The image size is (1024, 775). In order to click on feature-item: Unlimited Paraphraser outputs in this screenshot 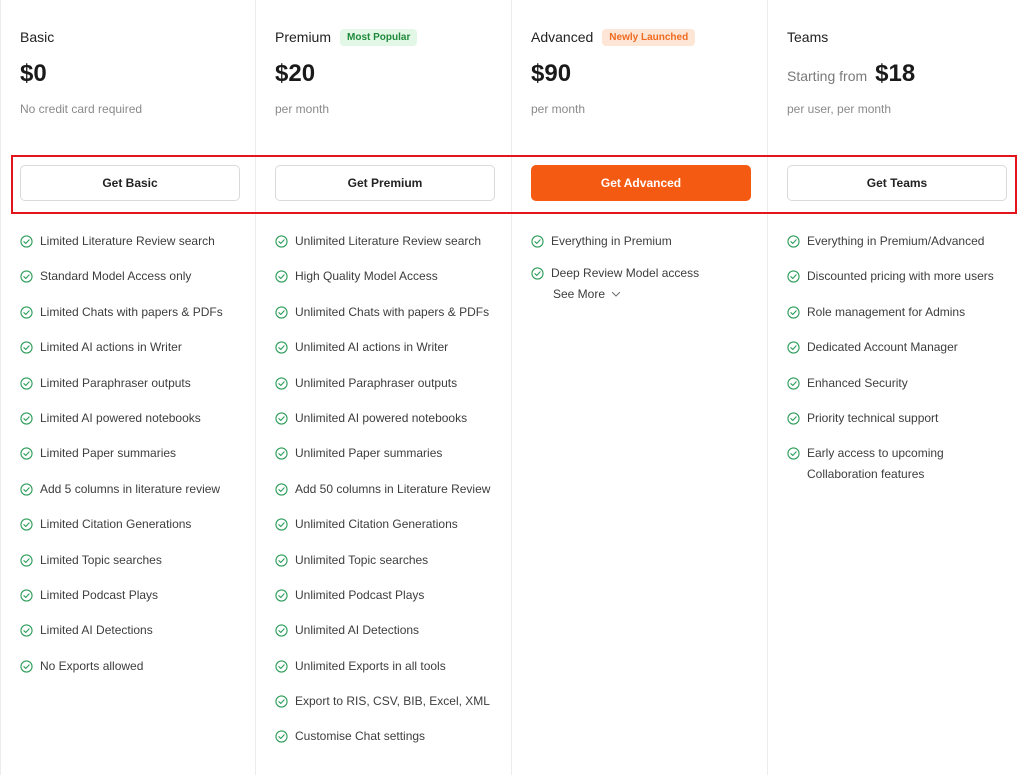, I will do `click(390, 391)`.